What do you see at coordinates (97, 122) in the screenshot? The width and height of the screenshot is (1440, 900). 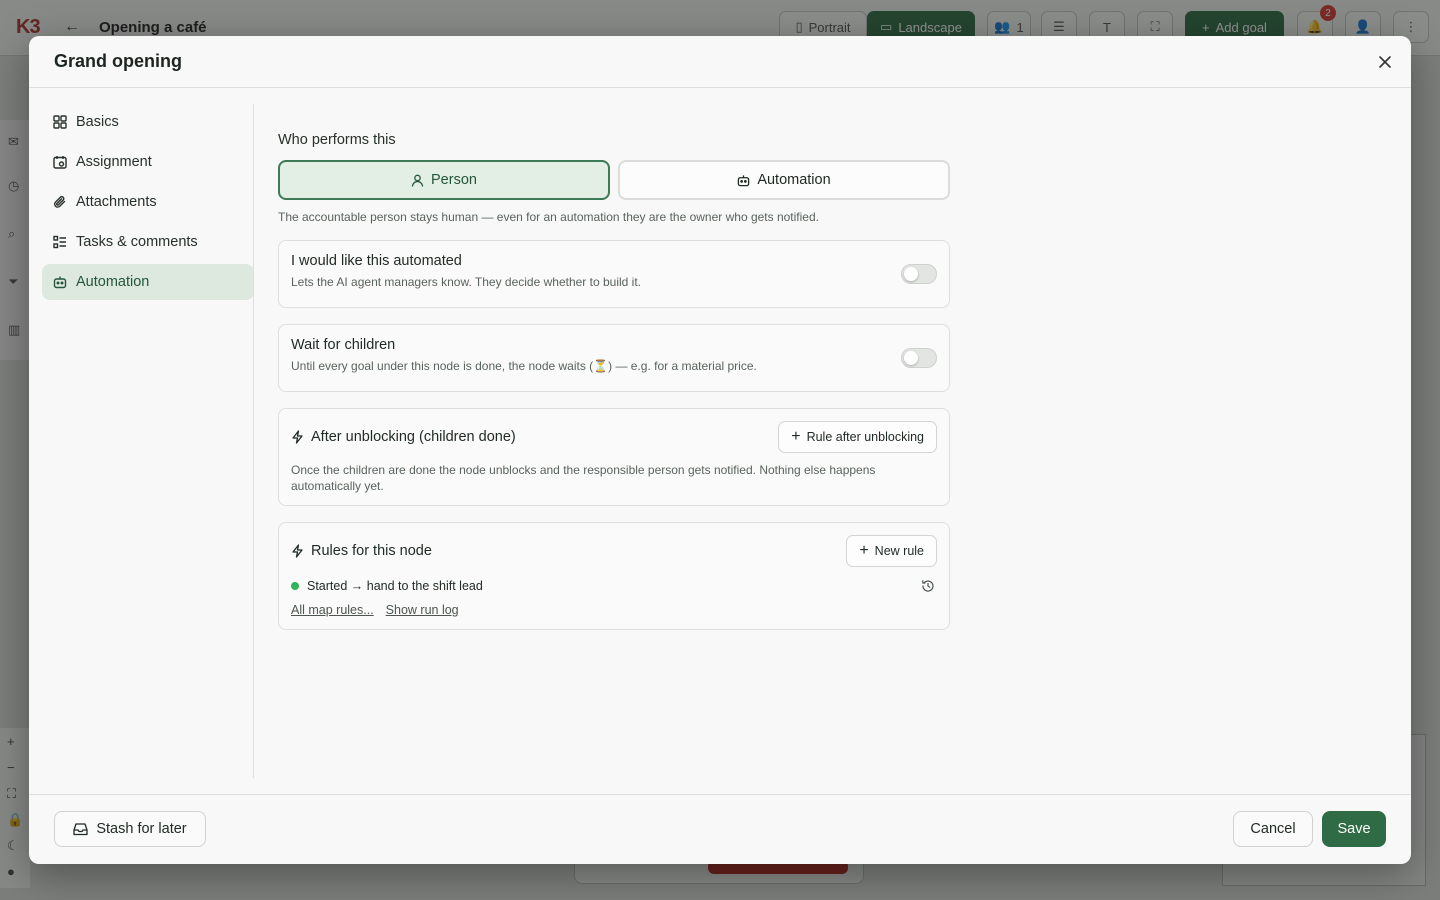 I see `nav-item-label: Basics` at bounding box center [97, 122].